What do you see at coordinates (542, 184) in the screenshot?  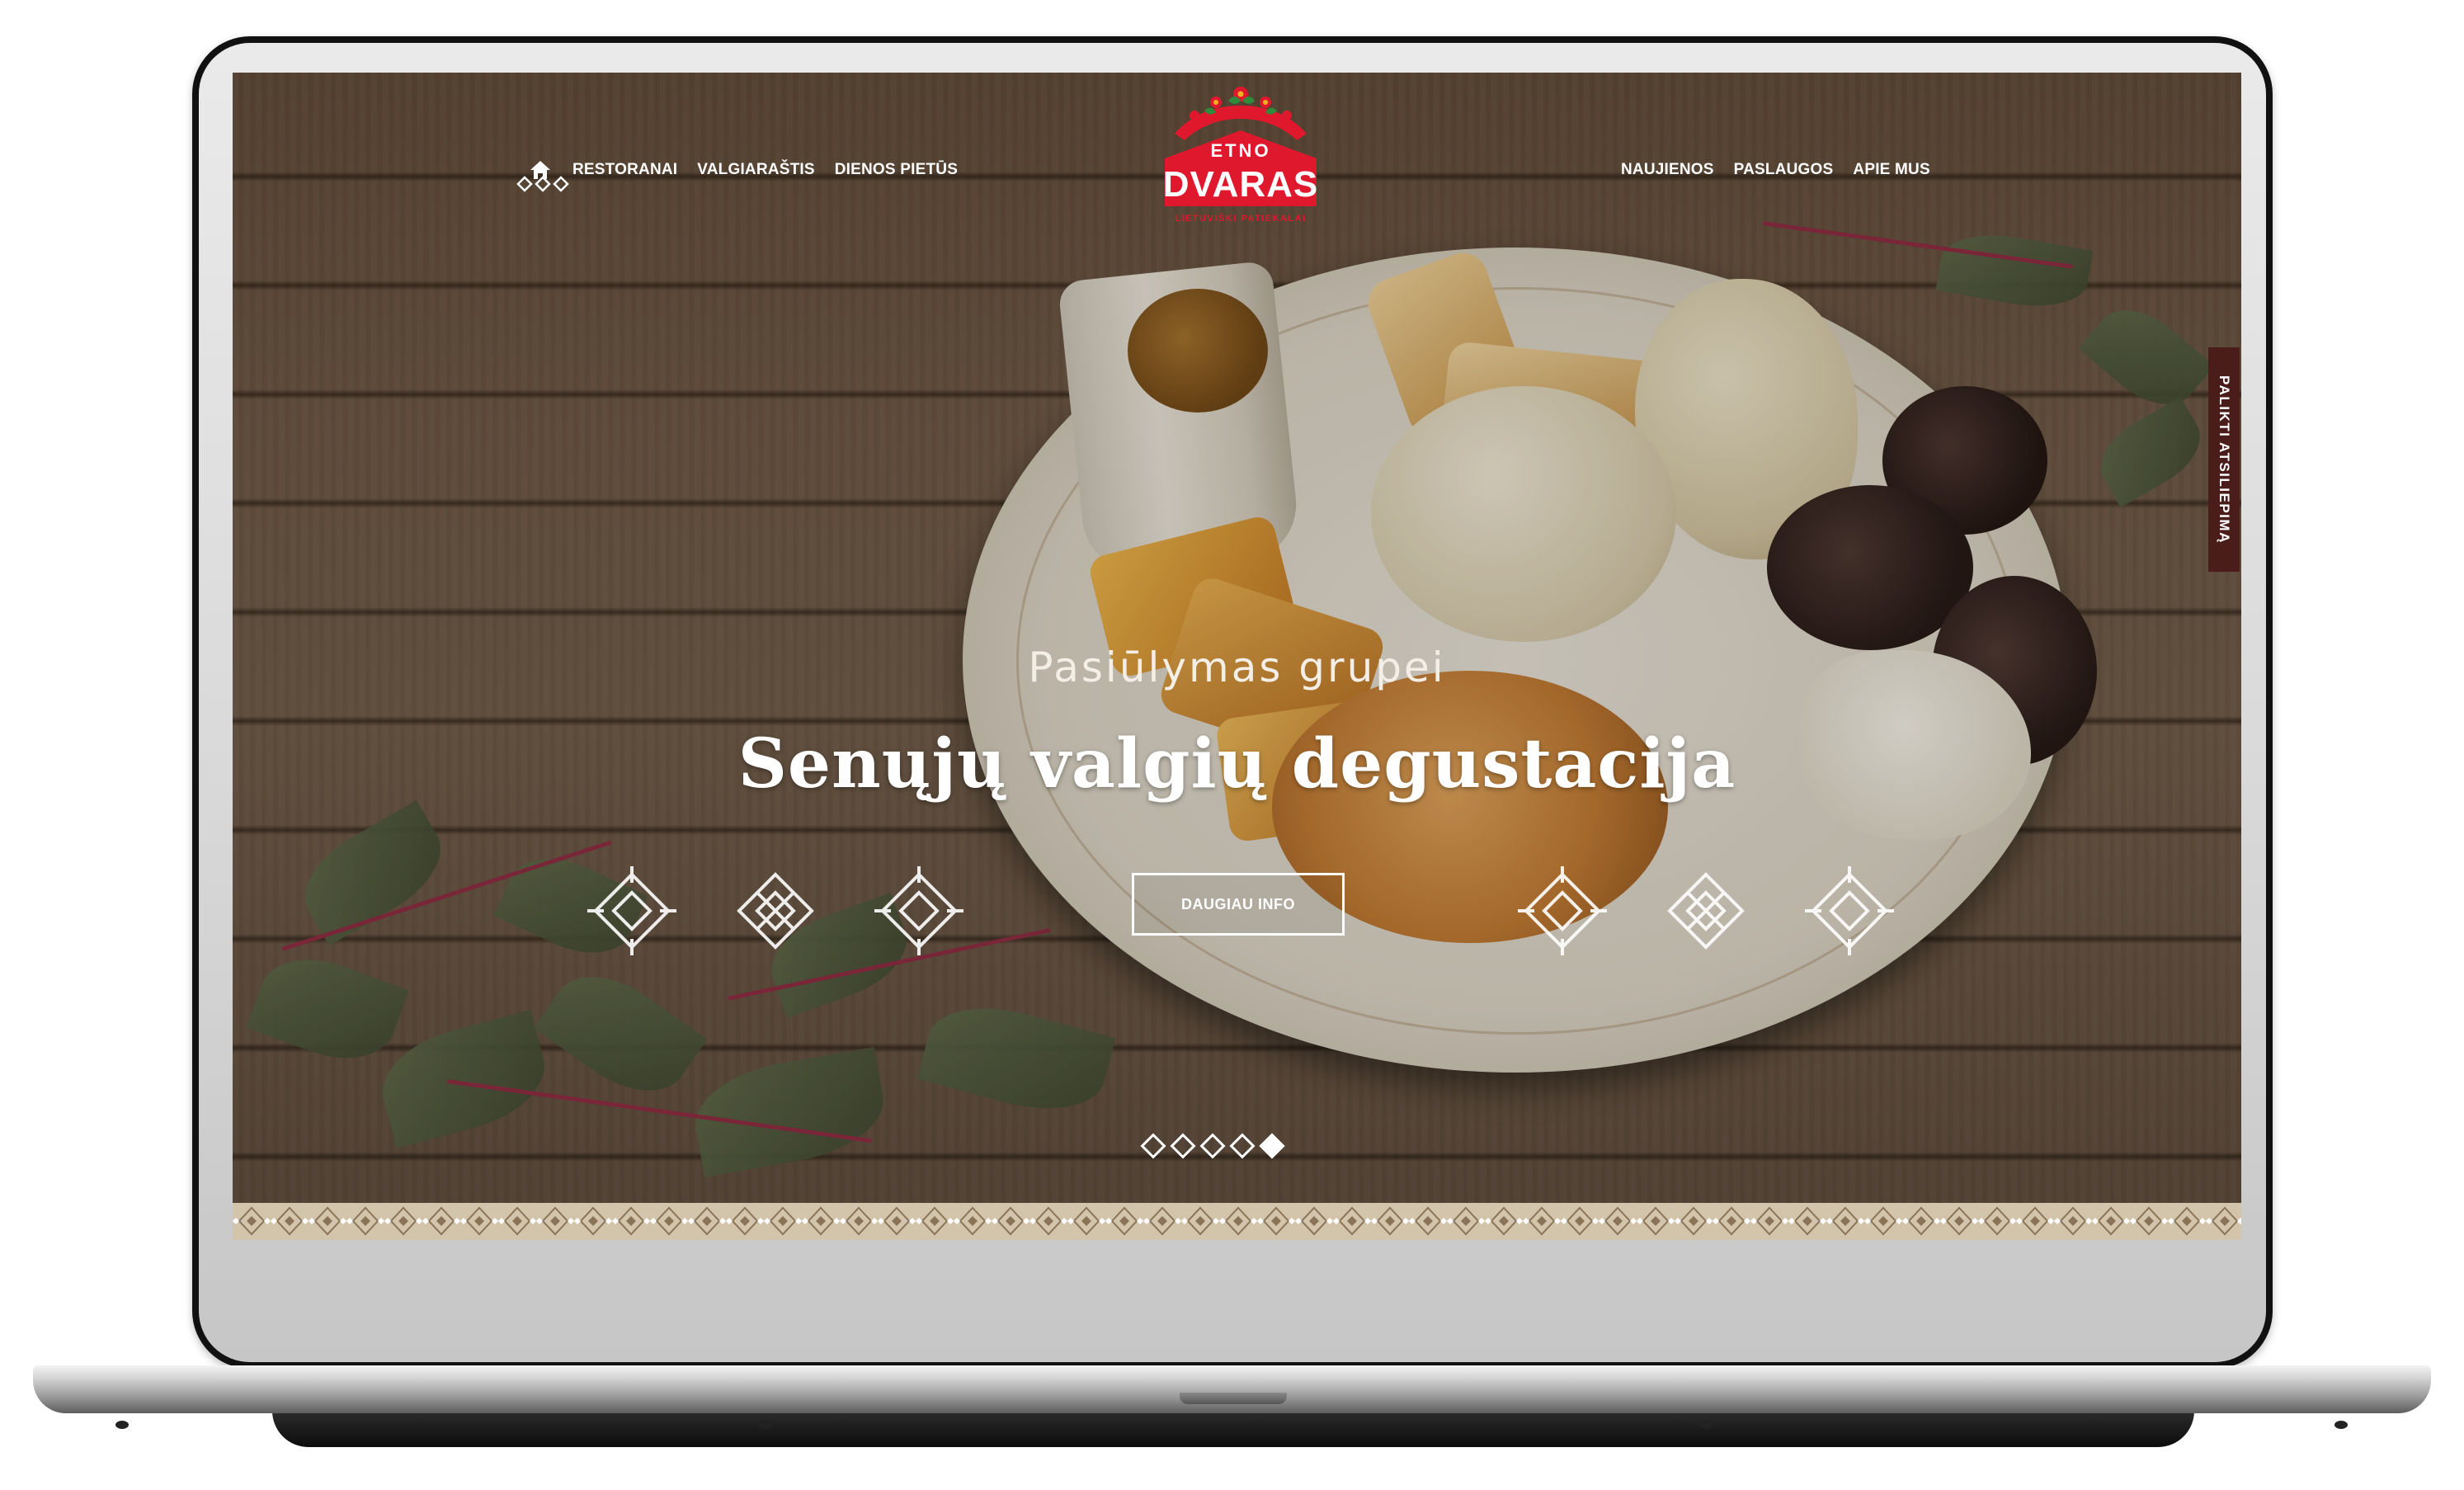 I see `diamond-ornament-icon` at bounding box center [542, 184].